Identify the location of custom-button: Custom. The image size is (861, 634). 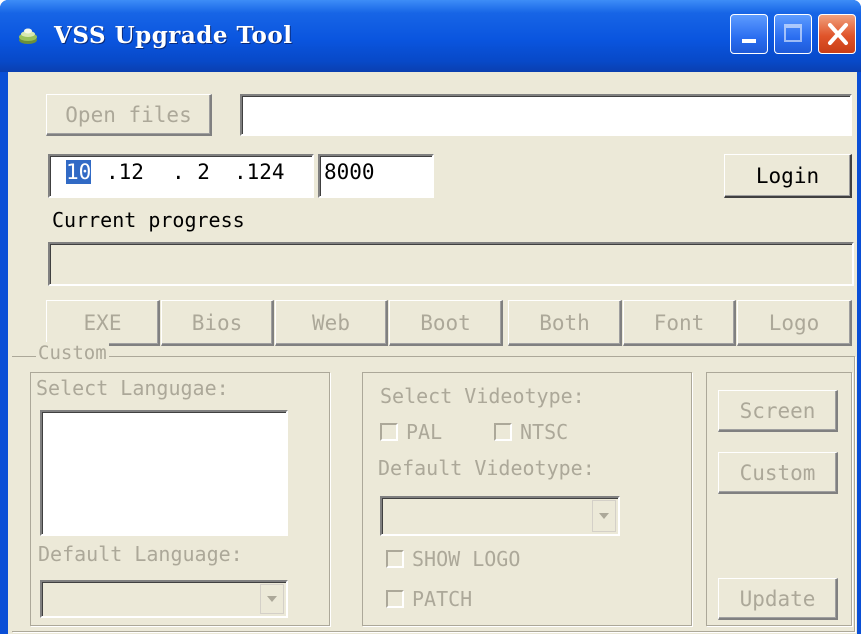
(778, 473).